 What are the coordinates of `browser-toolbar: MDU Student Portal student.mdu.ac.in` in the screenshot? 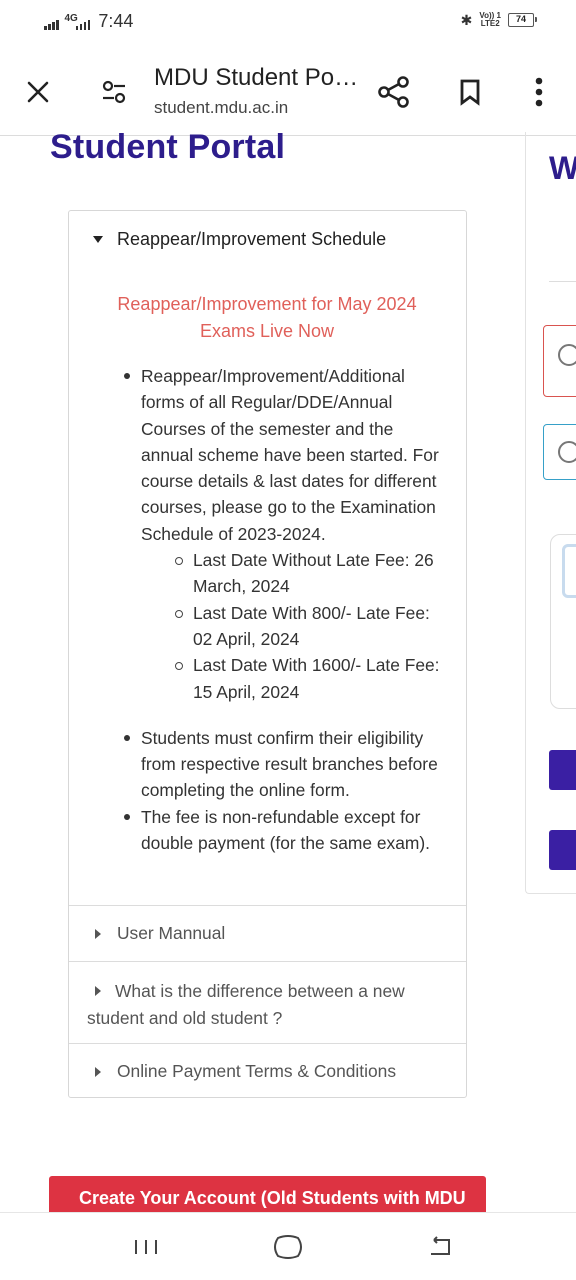 It's located at (288, 90).